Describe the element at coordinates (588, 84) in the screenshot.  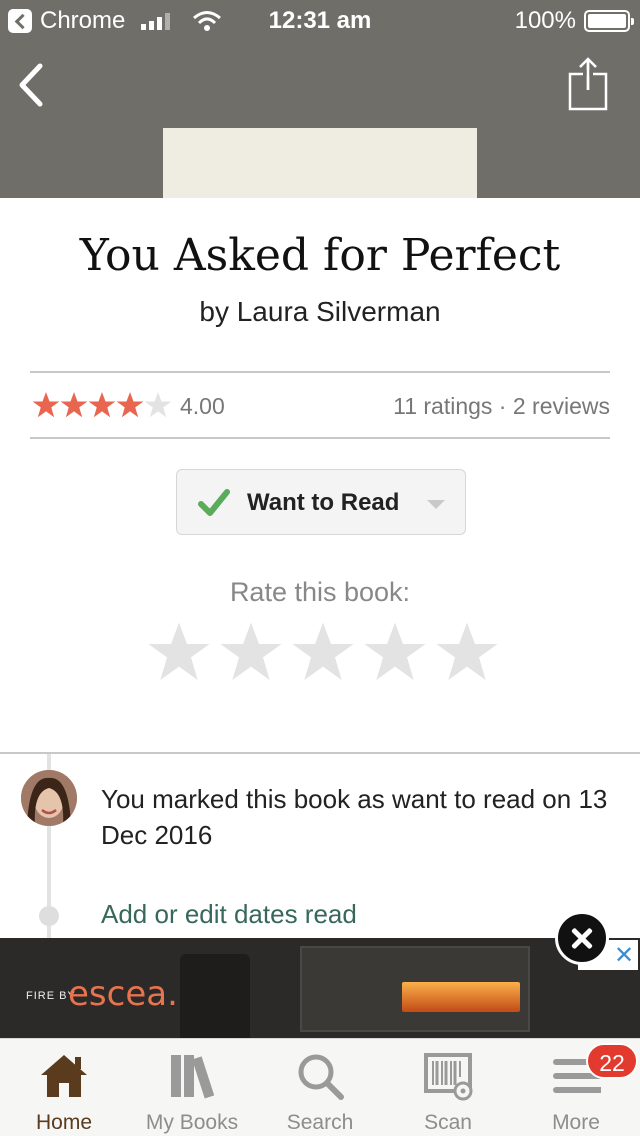
I see `share-icon` at that location.